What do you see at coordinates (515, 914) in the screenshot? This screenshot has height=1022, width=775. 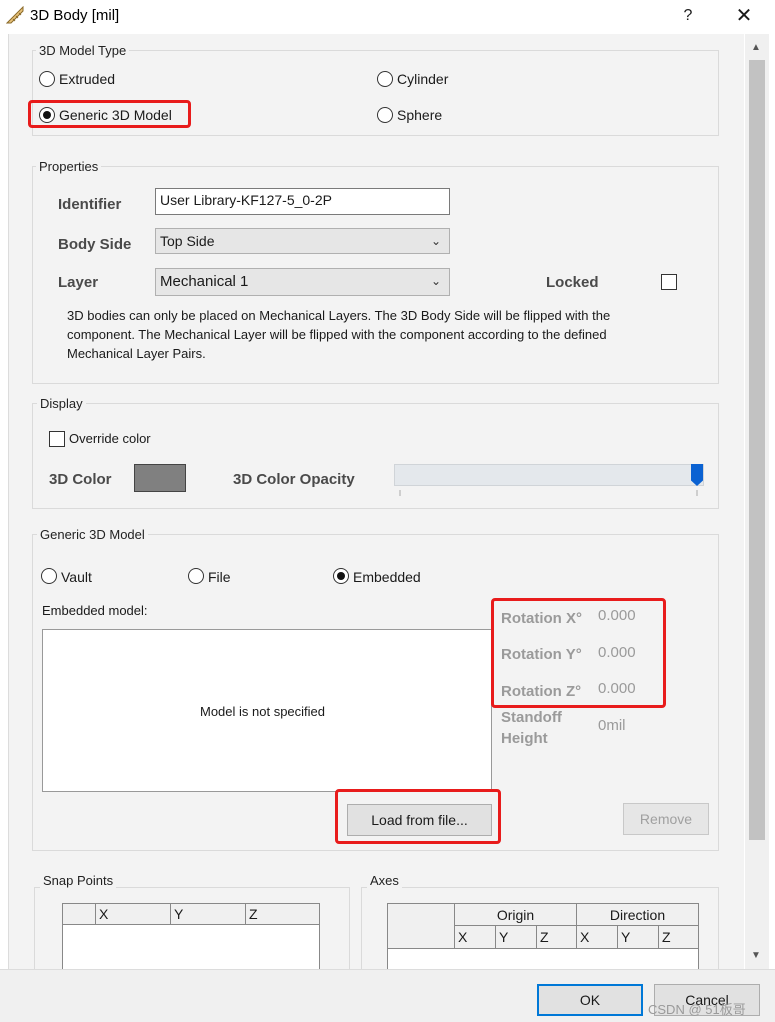 I see `axes-group-origin: Origin` at bounding box center [515, 914].